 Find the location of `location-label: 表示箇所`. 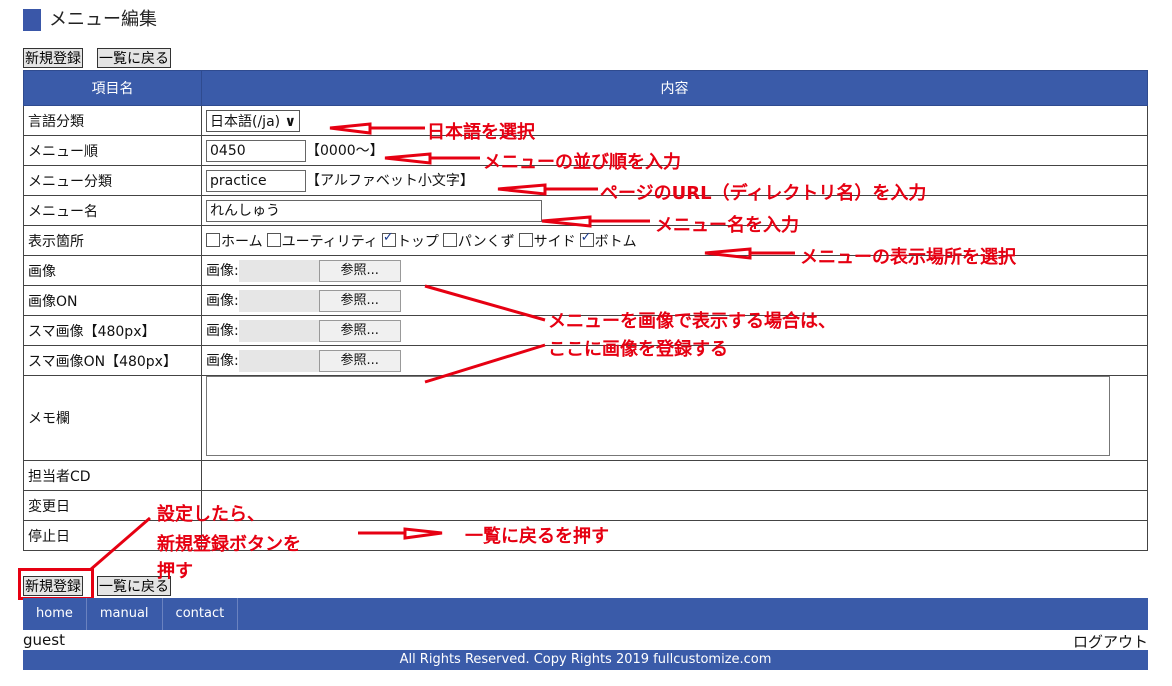

location-label: 表示箇所 is located at coordinates (112, 240).